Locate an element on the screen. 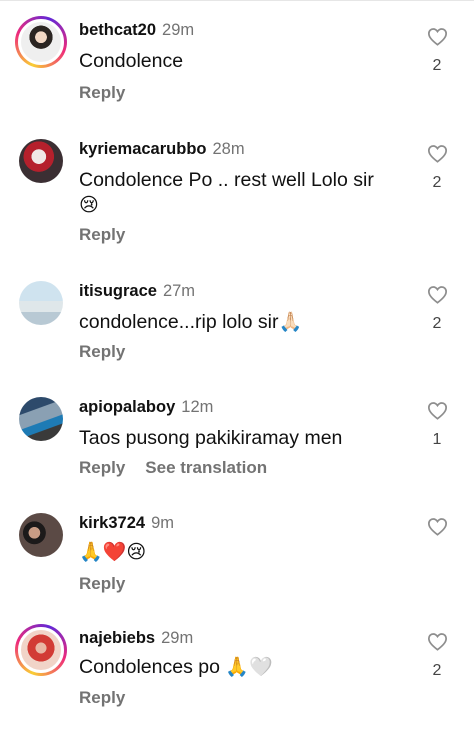 The width and height of the screenshot is (474, 732). comment-header: itisugrace 27m is located at coordinates (137, 291).